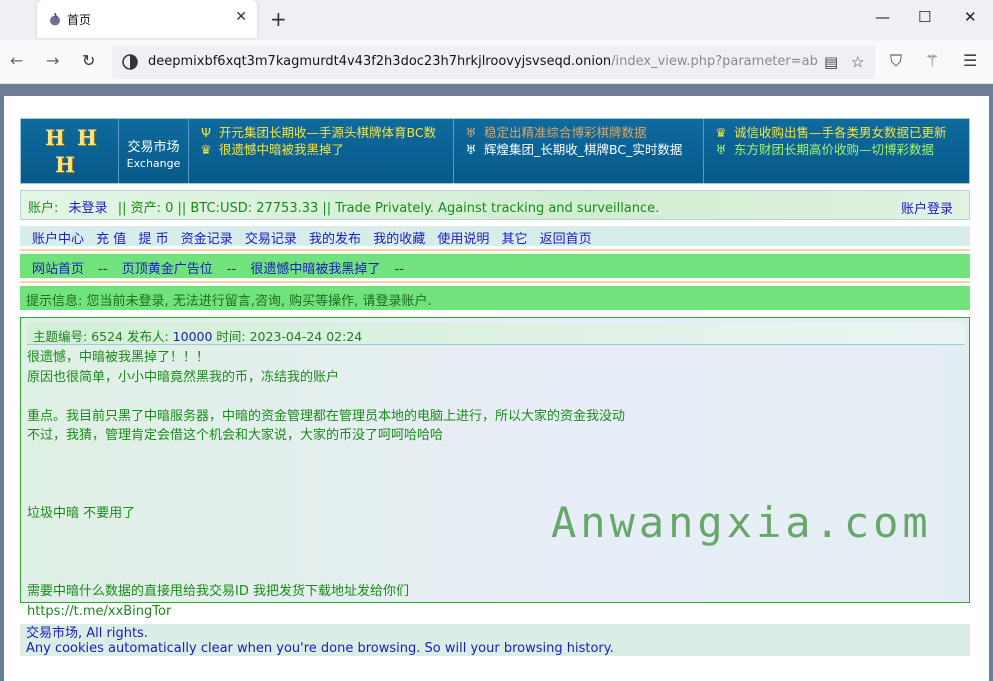 This screenshot has height=681, width=993. Describe the element at coordinates (924, 17) in the screenshot. I see `maximize-icon: ☐` at that location.